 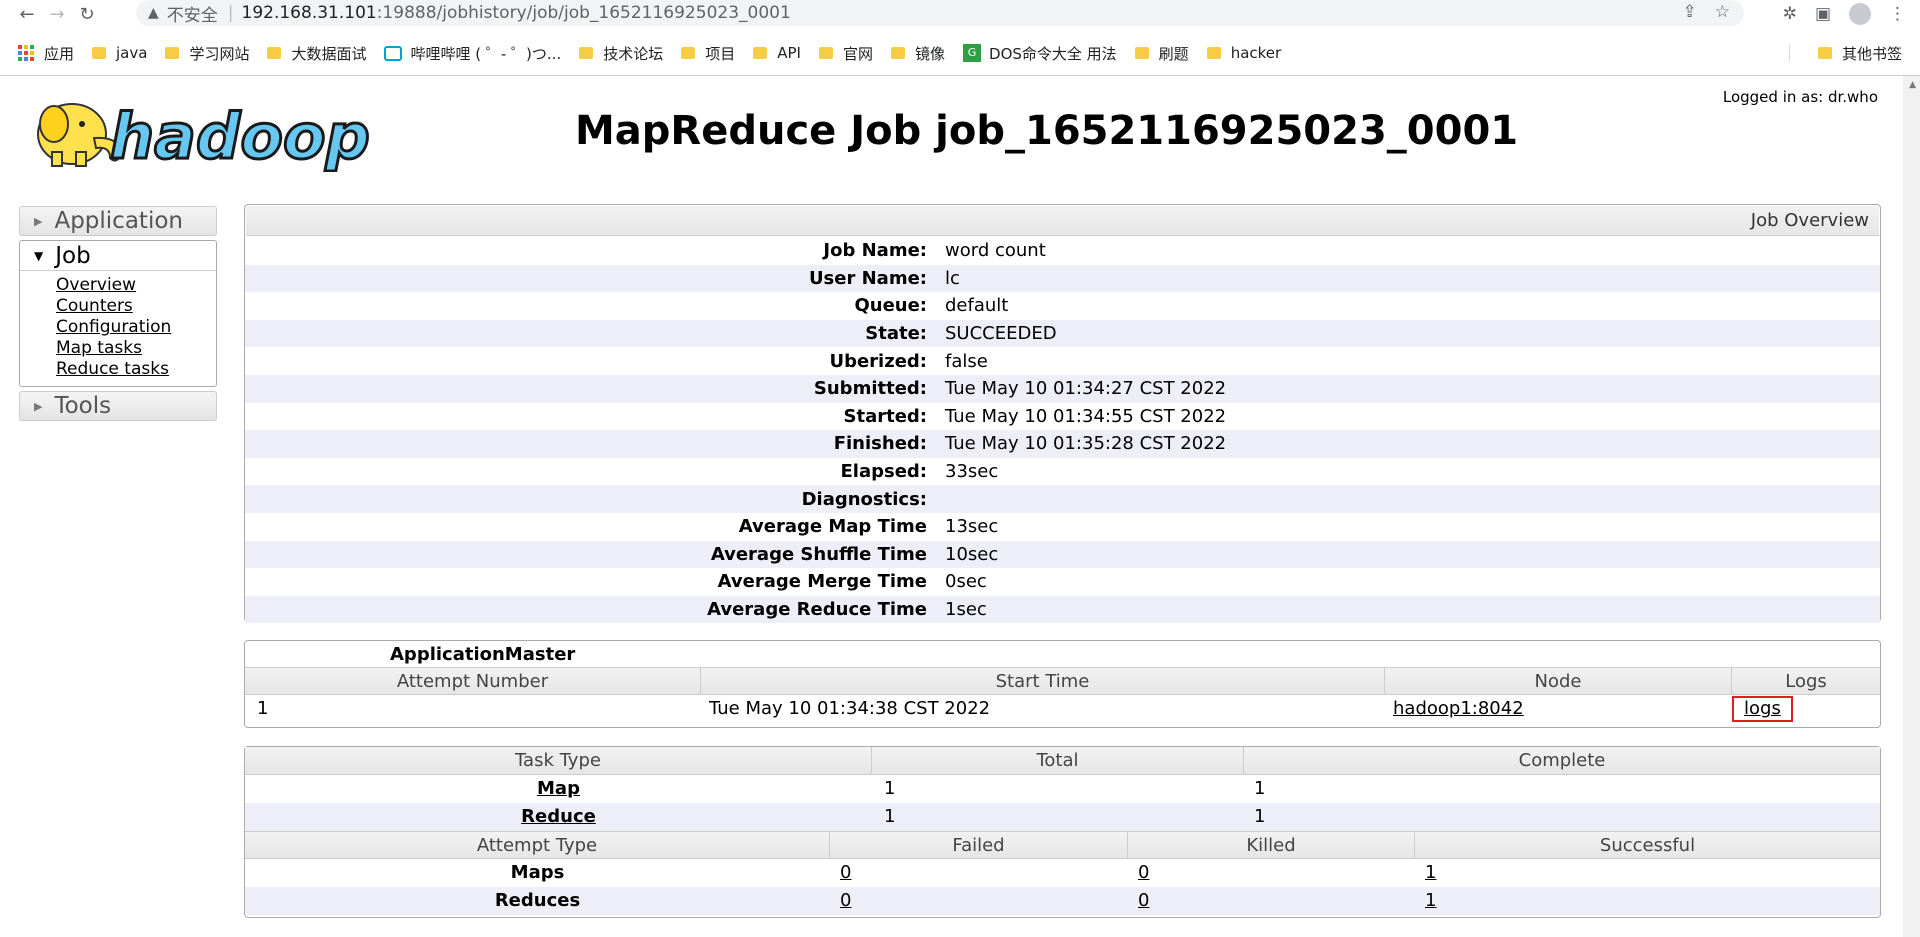 What do you see at coordinates (263, 708) in the screenshot?
I see `attempt-number: 1` at bounding box center [263, 708].